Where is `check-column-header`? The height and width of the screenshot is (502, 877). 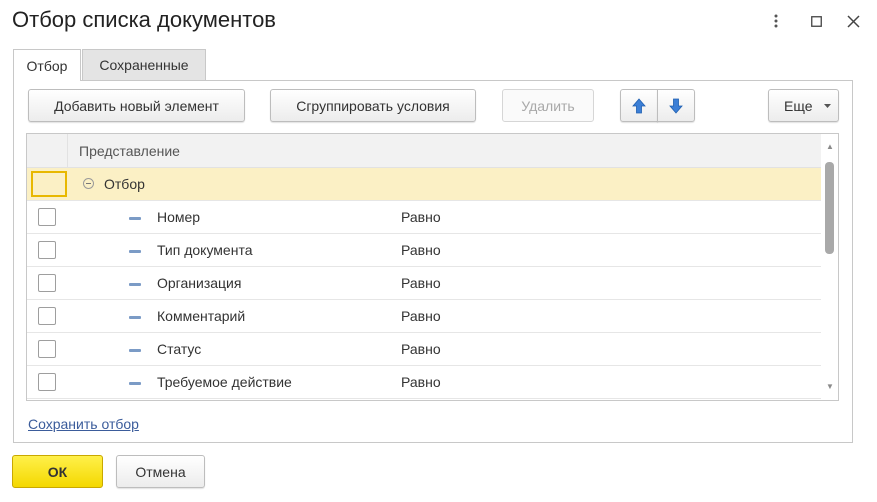 check-column-header is located at coordinates (47, 150).